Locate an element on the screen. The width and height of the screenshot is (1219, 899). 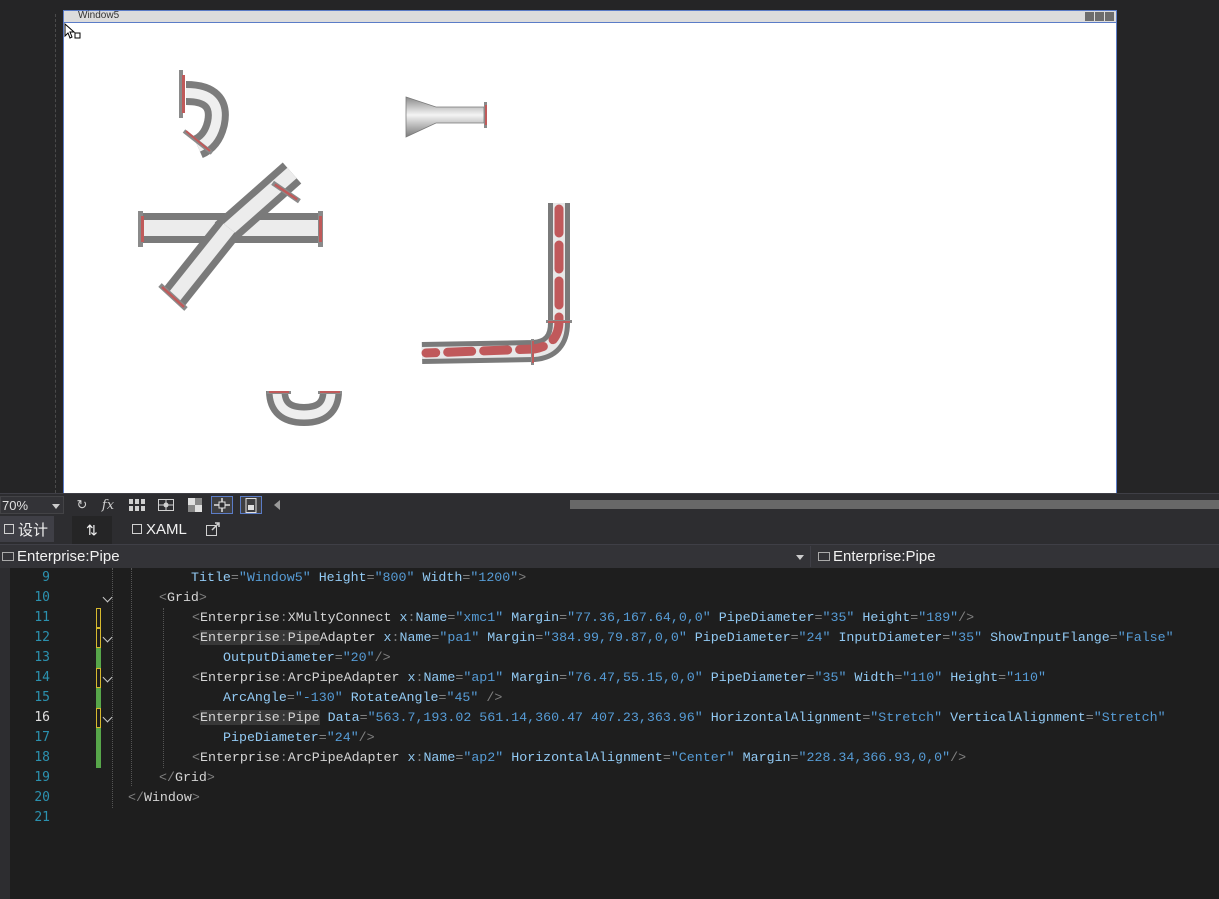
xaml-view-icon is located at coordinates (137, 529).